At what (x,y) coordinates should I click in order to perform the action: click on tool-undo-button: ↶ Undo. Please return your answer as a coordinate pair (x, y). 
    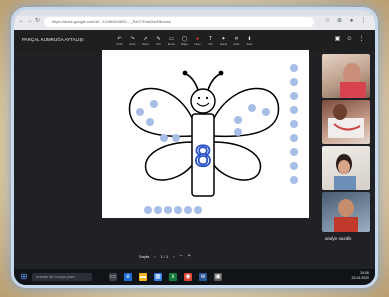
    Looking at the image, I should click on (119, 43).